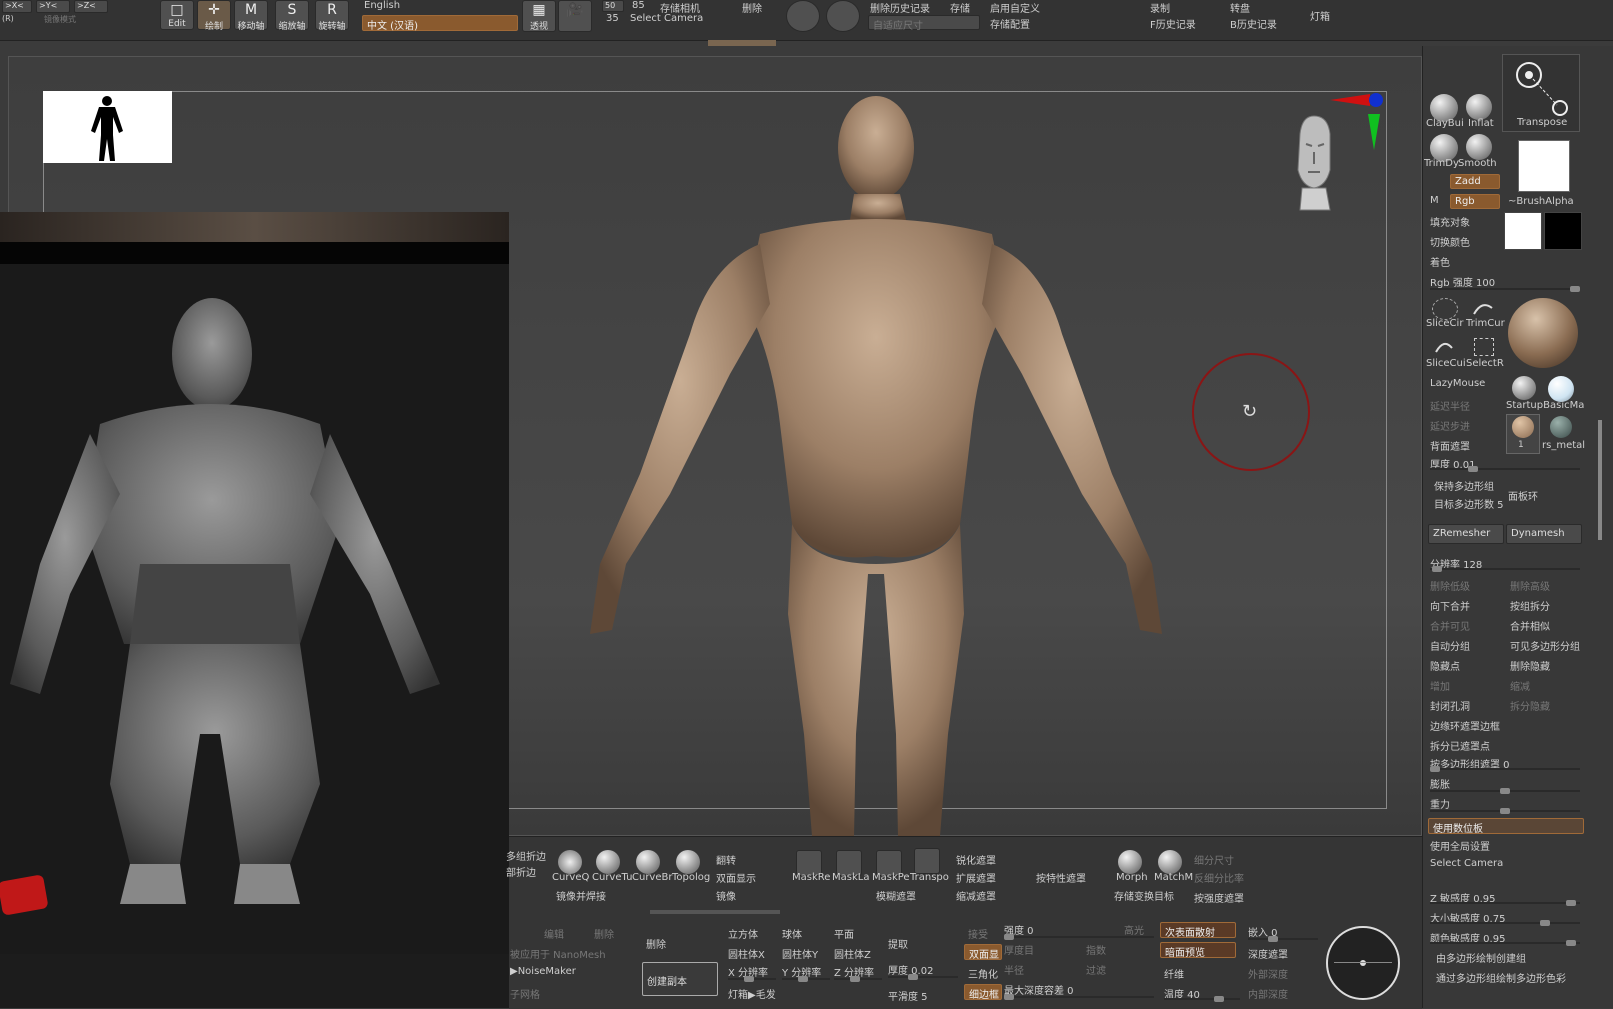 The height and width of the screenshot is (1009, 1613). I want to click on undo-history-label: 删除历史记录, so click(900, 7).